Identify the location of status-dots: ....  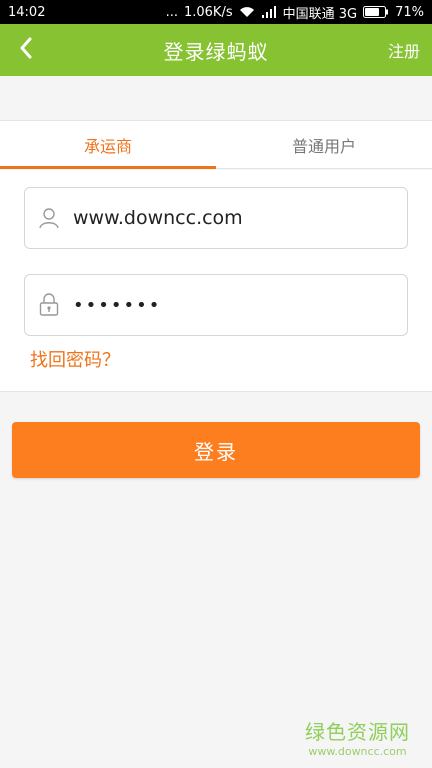
(171, 12).